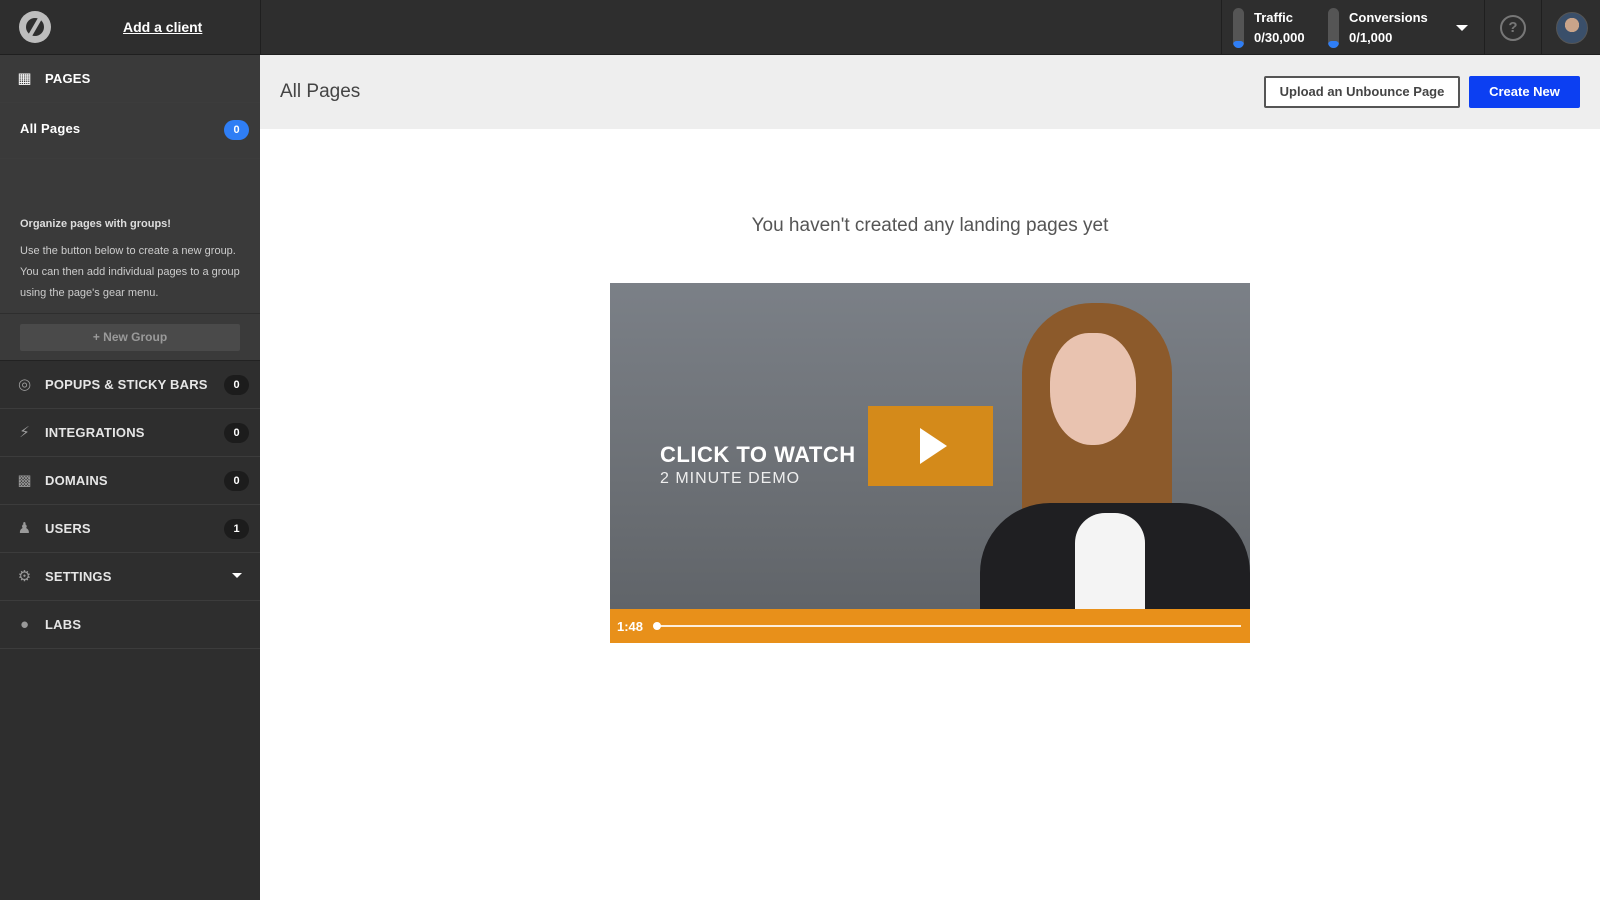 This screenshot has width=1600, height=900. What do you see at coordinates (24, 576) in the screenshot?
I see `gear-icon: ⚙` at bounding box center [24, 576].